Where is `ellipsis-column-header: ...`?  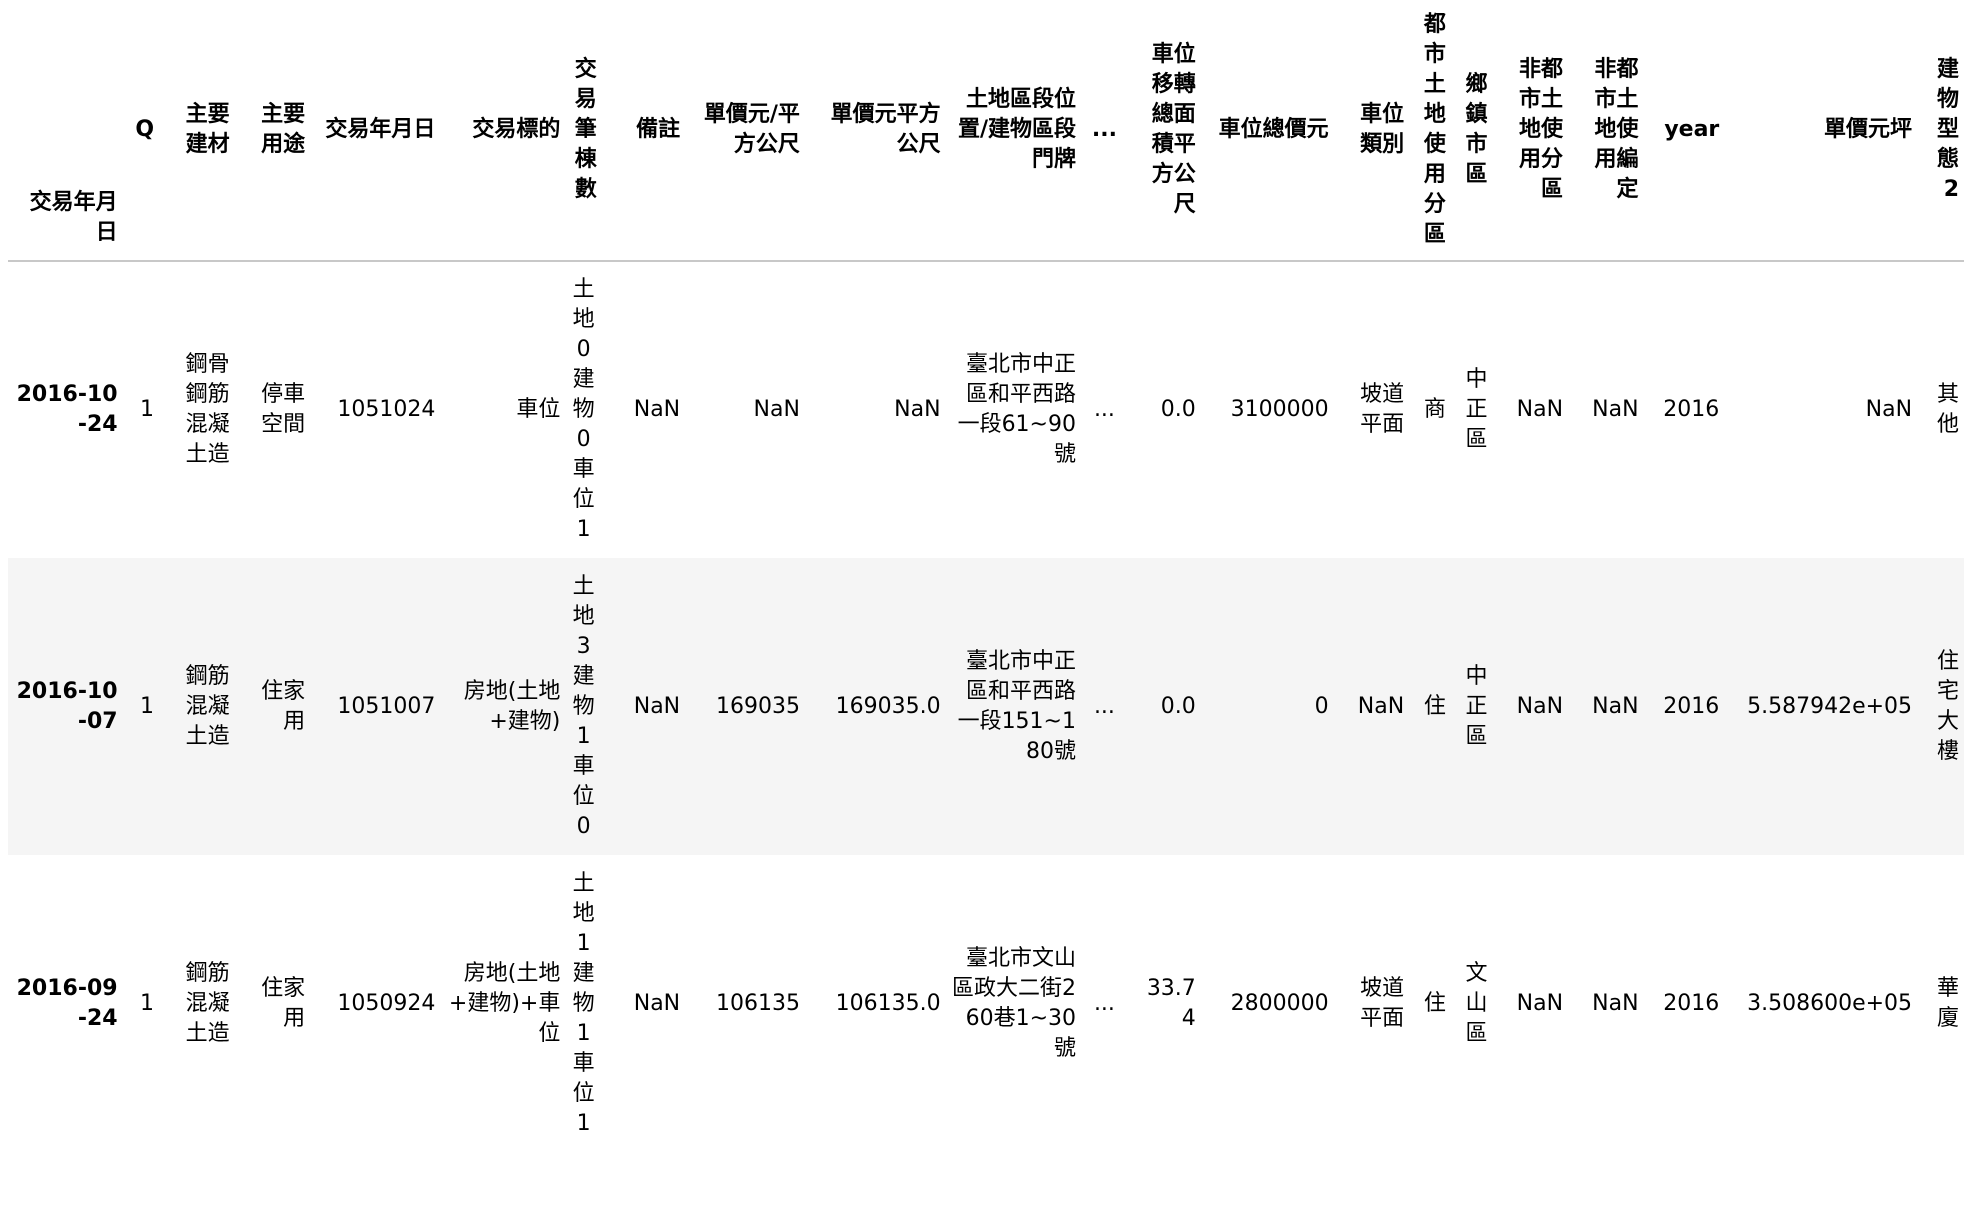
ellipsis-column-header: ... is located at coordinates (1104, 129).